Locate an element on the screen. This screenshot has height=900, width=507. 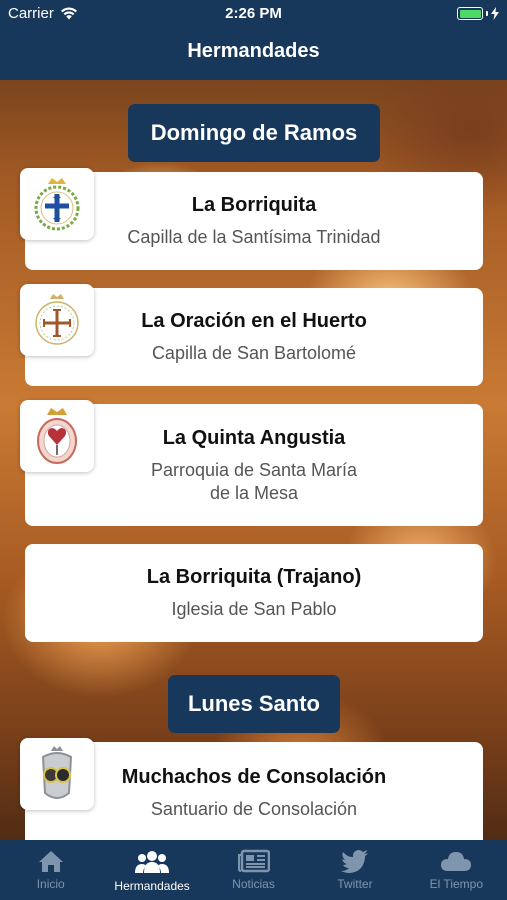
tab-hermandades: Hermandades is located at coordinates (151, 870).